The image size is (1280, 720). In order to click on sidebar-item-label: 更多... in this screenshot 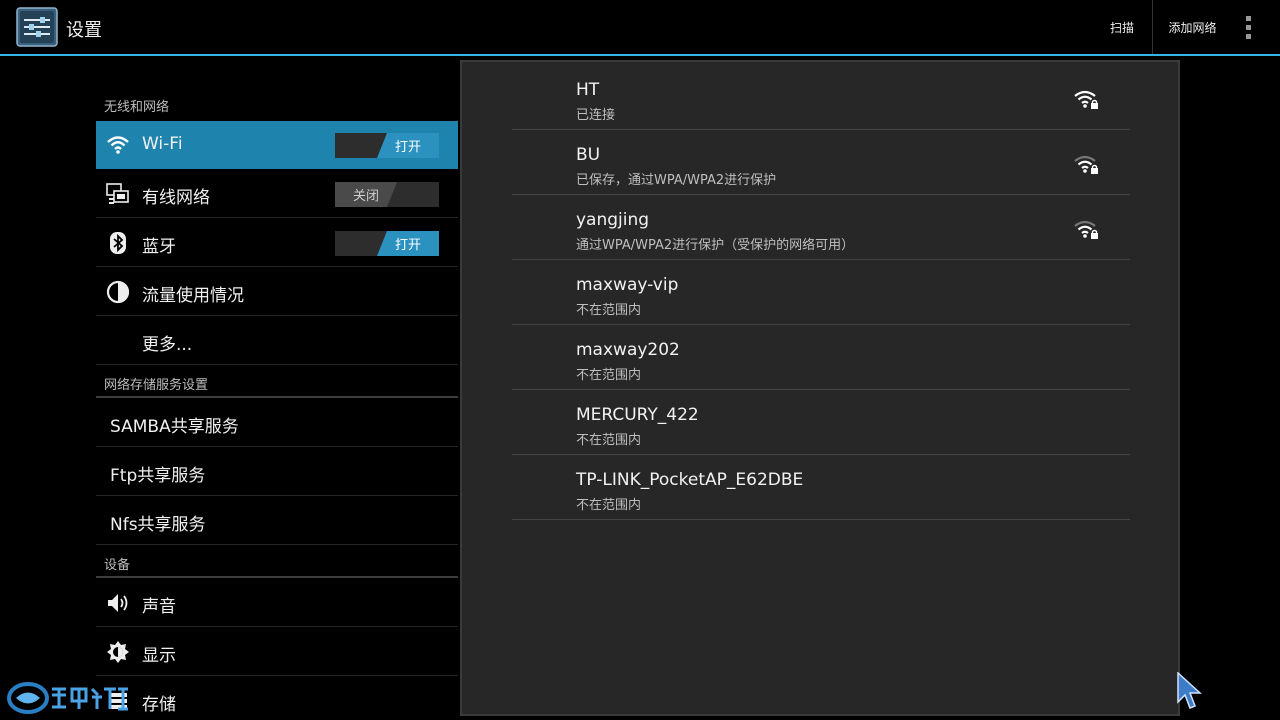, I will do `click(167, 345)`.